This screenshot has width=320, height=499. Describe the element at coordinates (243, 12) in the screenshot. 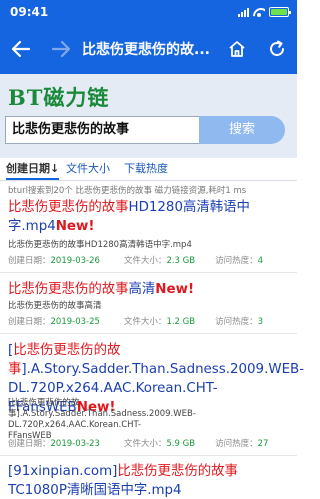

I see `signal-icon` at that location.